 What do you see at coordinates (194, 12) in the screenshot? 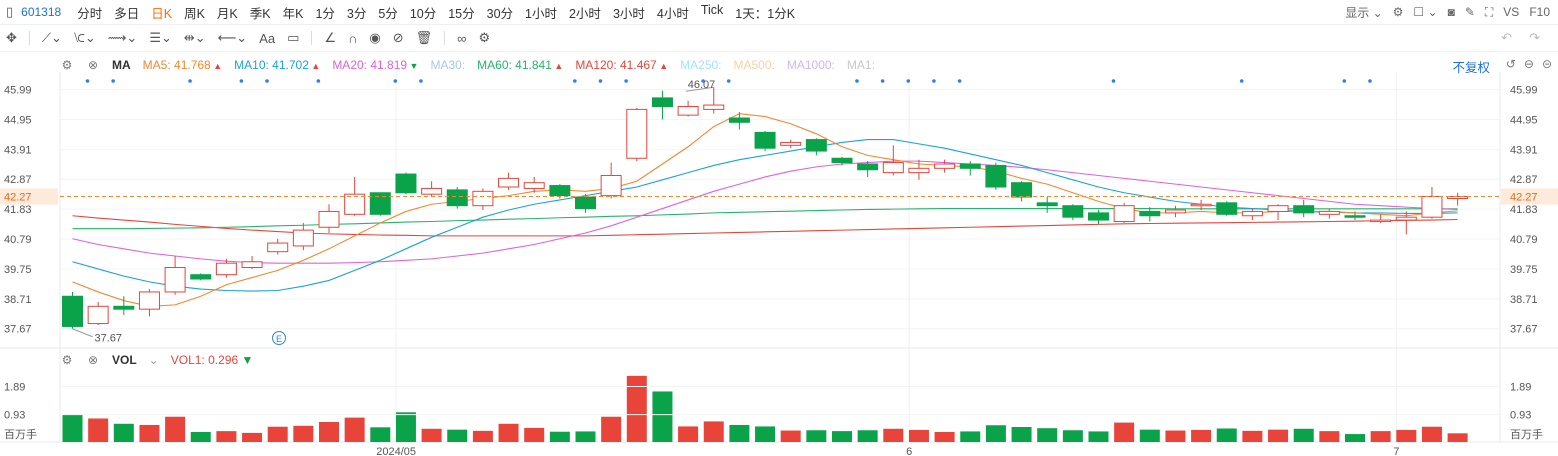
I see `timeframe-3: 周K` at bounding box center [194, 12].